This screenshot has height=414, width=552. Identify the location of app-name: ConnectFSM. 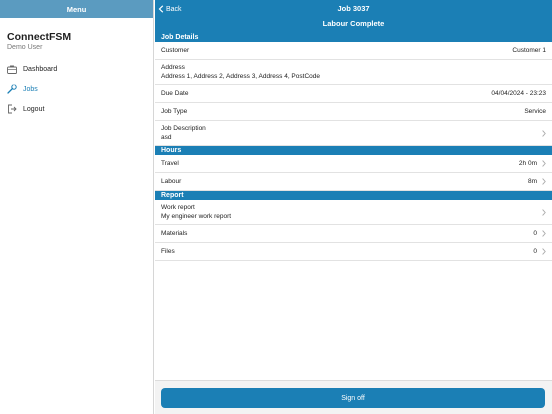
(39, 37).